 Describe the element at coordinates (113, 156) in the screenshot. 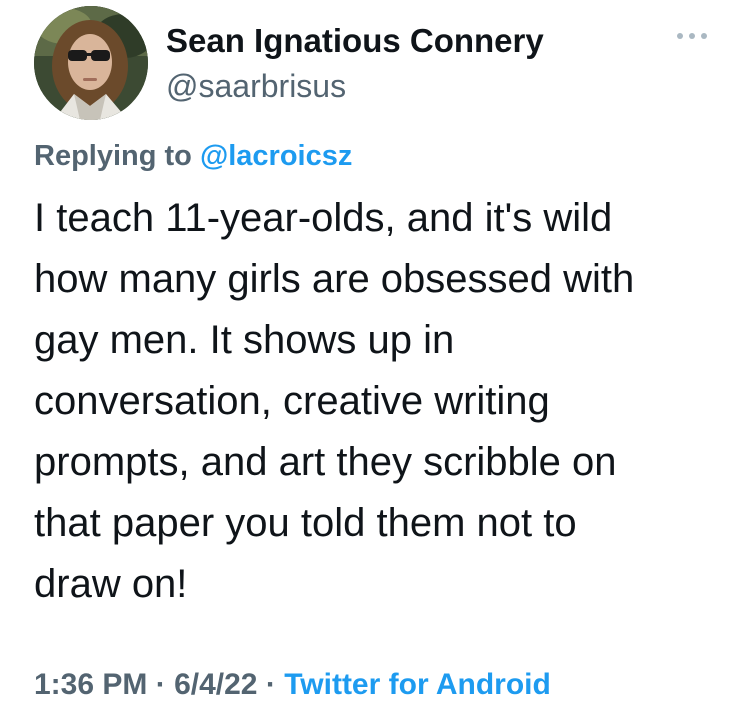

I see `replying-prefix: Replying to` at that location.